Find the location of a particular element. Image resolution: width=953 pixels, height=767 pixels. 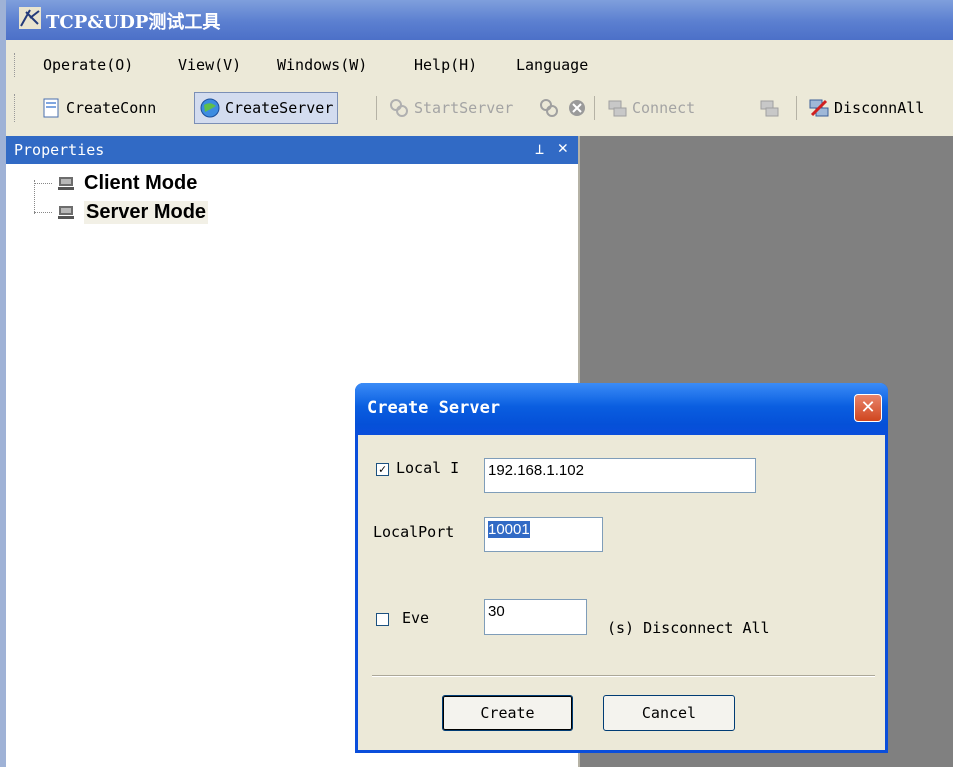

cancel-button: Cancel is located at coordinates (669, 713).